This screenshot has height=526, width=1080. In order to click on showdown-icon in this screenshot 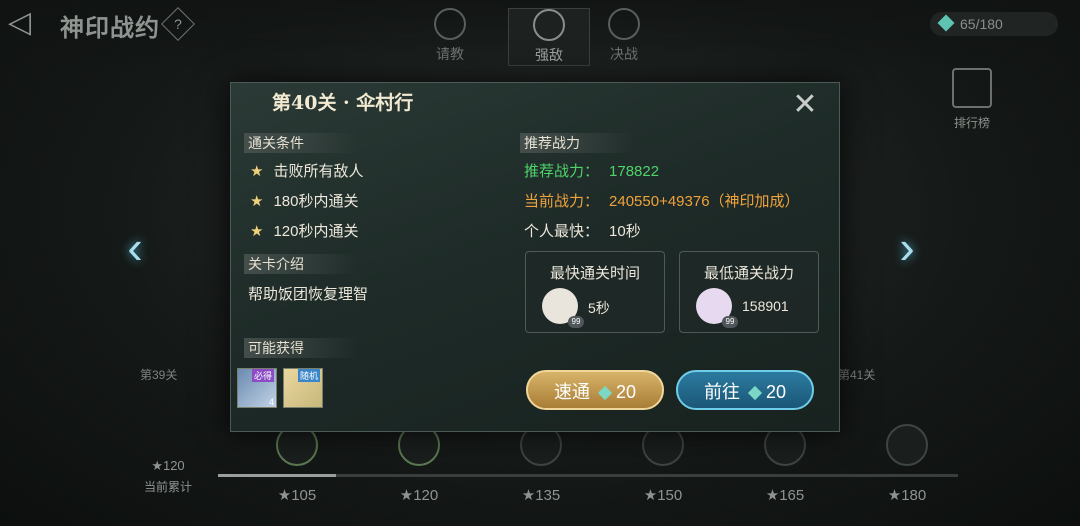, I will do `click(624, 24)`.